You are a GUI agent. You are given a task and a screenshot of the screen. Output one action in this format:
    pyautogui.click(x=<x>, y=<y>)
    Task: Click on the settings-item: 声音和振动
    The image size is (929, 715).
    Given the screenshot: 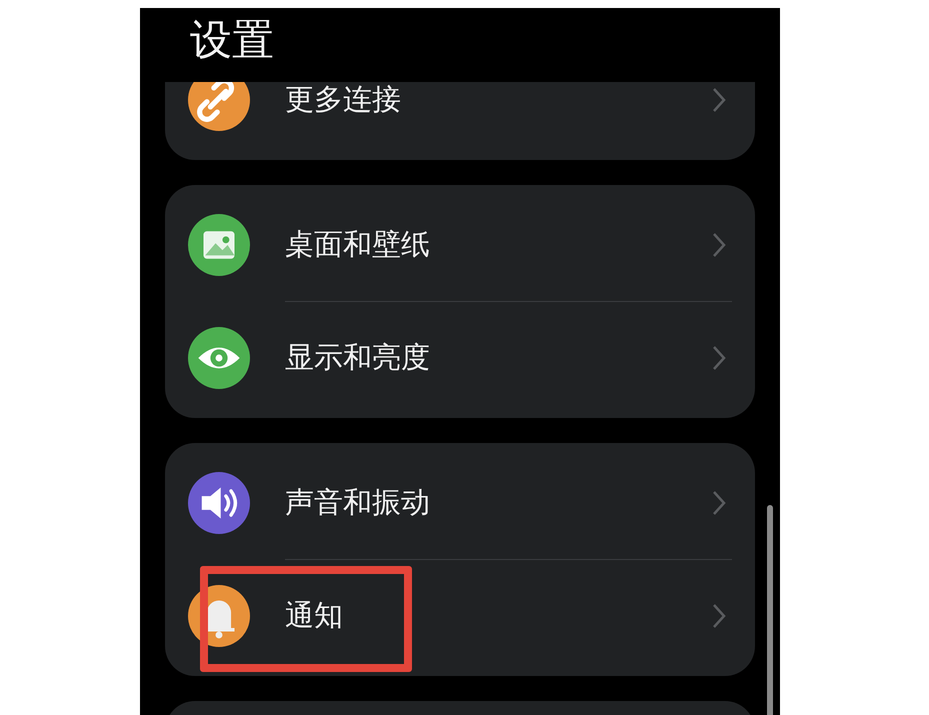 What is the action you would take?
    pyautogui.click(x=460, y=503)
    